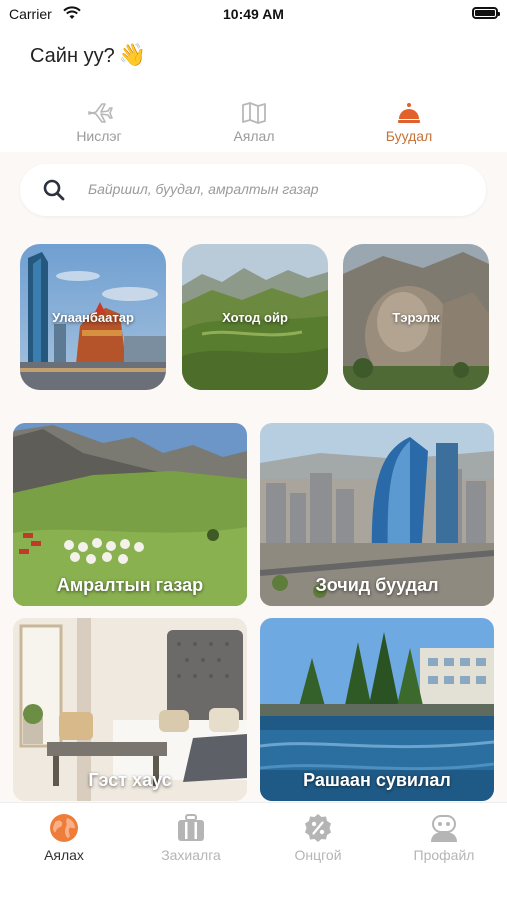 This screenshot has width=507, height=901. Describe the element at coordinates (191, 855) in the screenshot. I see `tab-bookings-label: Захиалга` at that location.